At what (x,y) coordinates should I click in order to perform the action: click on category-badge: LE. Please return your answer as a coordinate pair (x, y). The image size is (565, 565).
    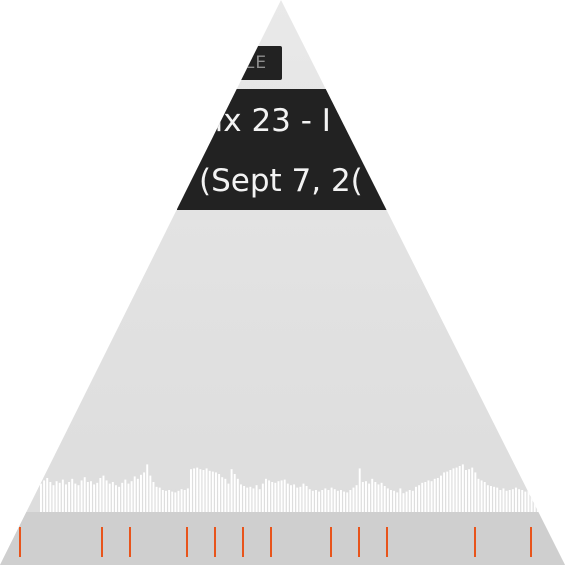
    Looking at the image, I should click on (256, 63).